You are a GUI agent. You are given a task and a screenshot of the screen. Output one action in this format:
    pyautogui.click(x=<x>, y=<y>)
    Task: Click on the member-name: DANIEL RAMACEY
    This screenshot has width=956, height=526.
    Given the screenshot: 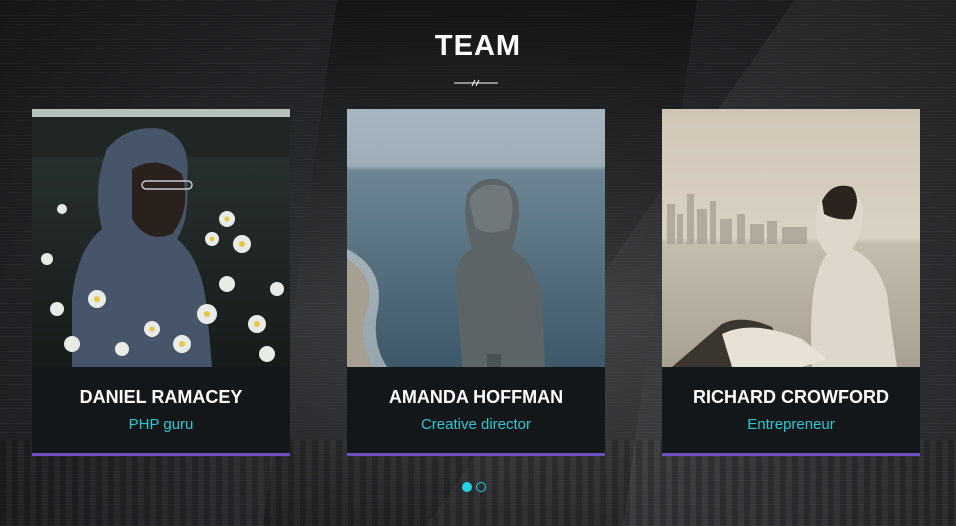 What is the action you would take?
    pyautogui.click(x=161, y=397)
    